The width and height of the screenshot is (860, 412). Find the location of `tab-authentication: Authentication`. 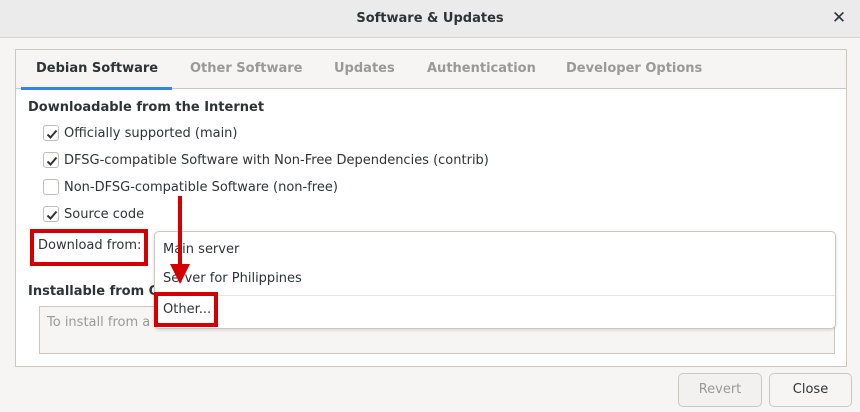

tab-authentication: Authentication is located at coordinates (481, 69).